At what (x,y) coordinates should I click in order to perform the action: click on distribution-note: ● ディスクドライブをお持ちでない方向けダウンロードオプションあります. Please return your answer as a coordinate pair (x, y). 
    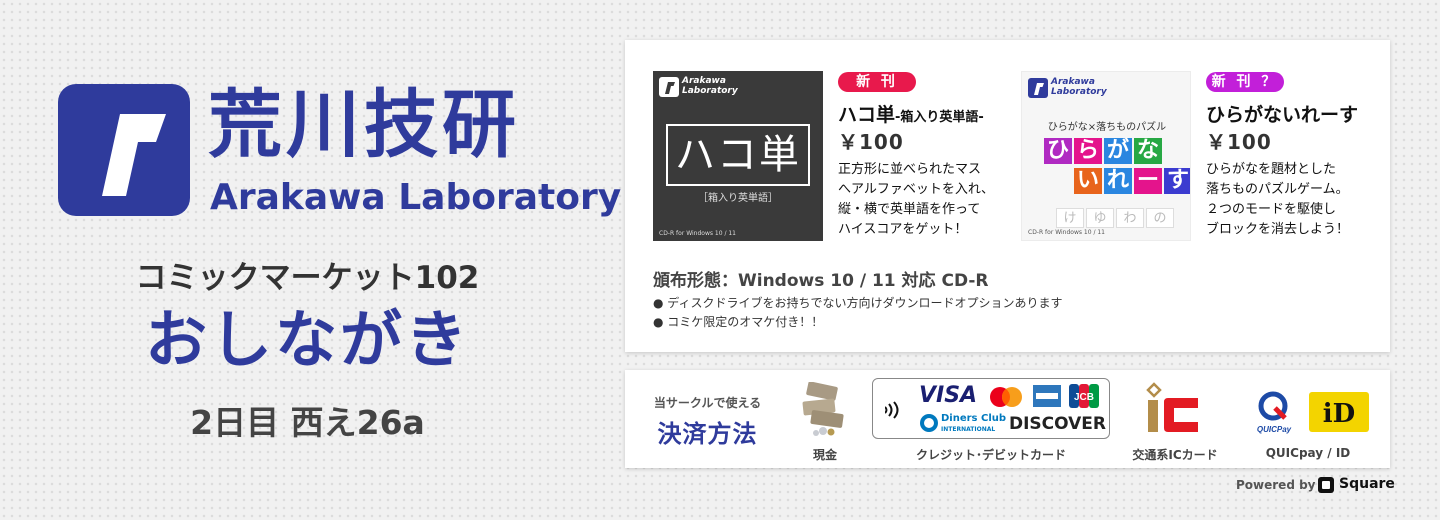
    Looking at the image, I should click on (858, 303).